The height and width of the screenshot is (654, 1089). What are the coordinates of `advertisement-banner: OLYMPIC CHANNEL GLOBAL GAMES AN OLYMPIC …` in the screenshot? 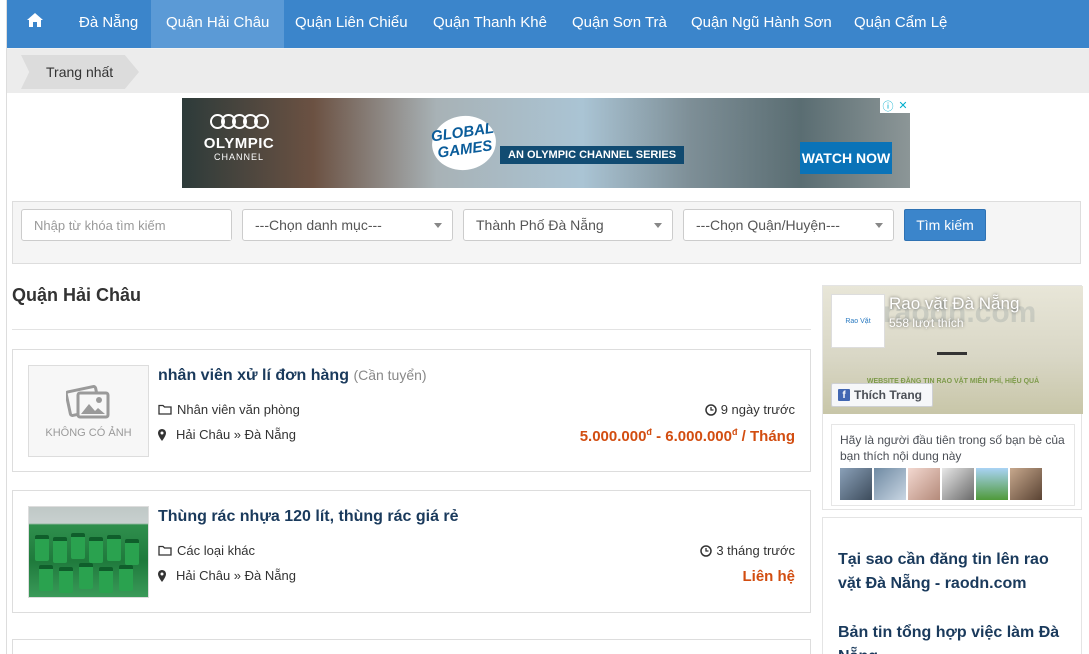 It's located at (546, 143).